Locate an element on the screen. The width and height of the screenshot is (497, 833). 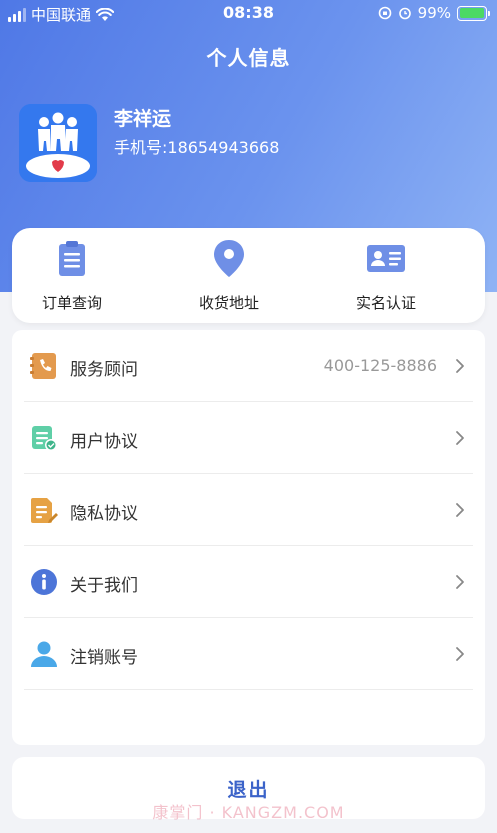
service-phone-number: 400-125-8886 is located at coordinates (380, 365).